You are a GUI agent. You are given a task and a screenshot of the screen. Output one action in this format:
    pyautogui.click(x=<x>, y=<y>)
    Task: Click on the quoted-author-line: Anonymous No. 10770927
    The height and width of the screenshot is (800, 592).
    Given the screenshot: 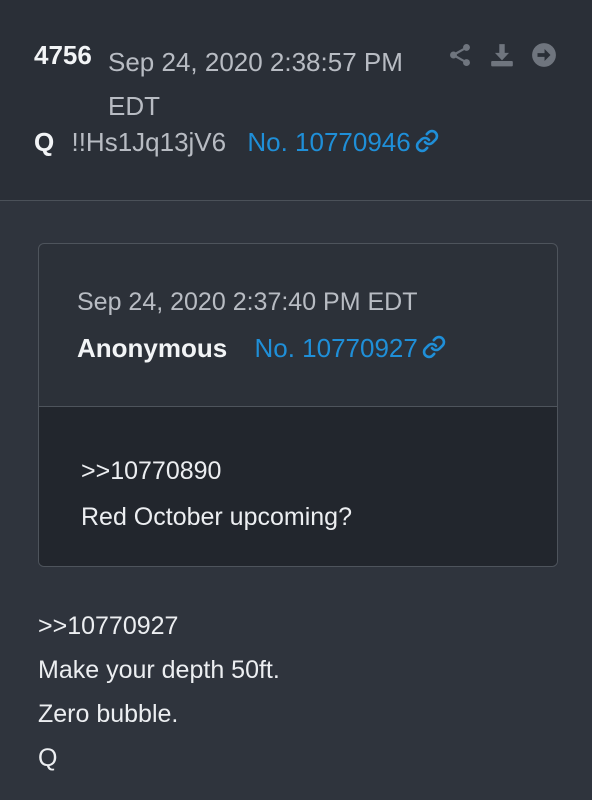 What is the action you would take?
    pyautogui.click(x=261, y=349)
    